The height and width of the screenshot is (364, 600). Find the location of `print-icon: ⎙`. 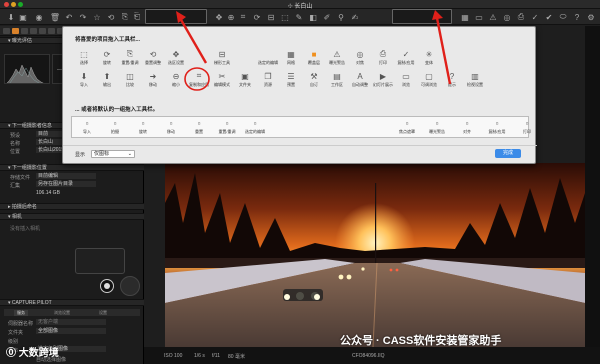

print-icon: ⎙ is located at coordinates (521, 17).